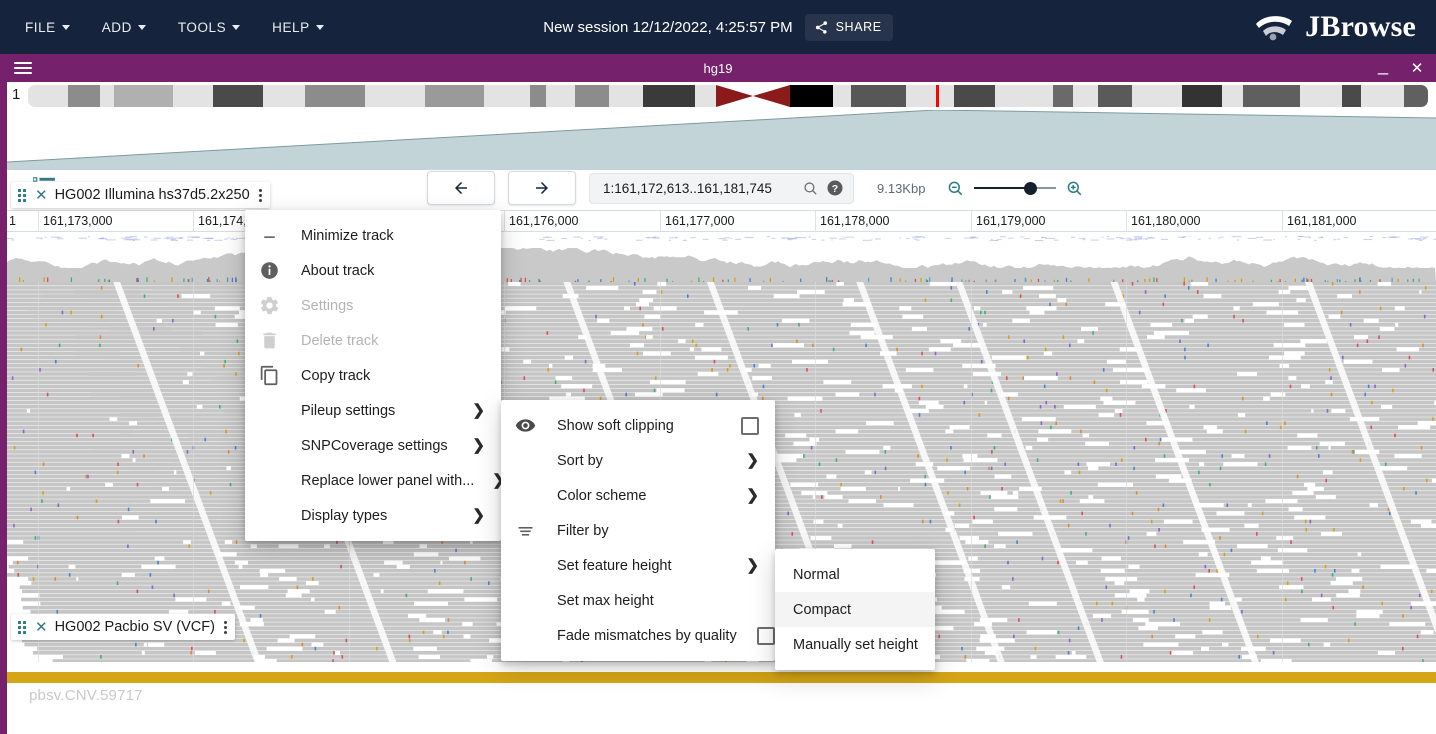 Image resolution: width=1436 pixels, height=734 pixels. I want to click on ruler-tick-label: 161,177,000, so click(700, 221).